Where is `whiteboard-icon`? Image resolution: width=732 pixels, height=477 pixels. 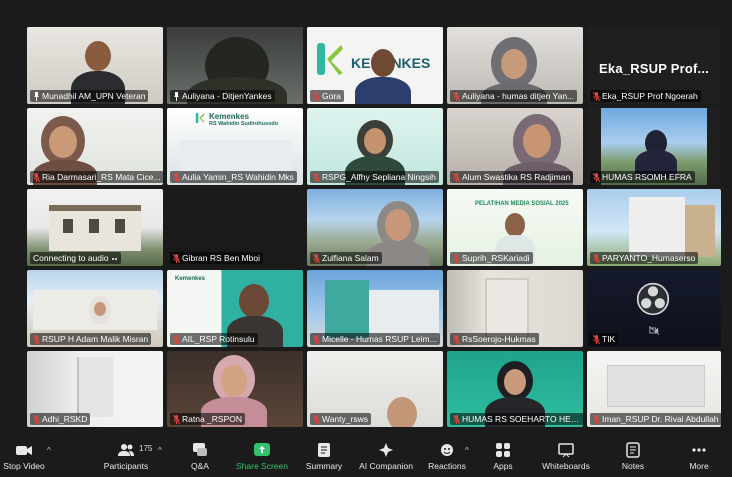
whiteboard-icon is located at coordinates (566, 450).